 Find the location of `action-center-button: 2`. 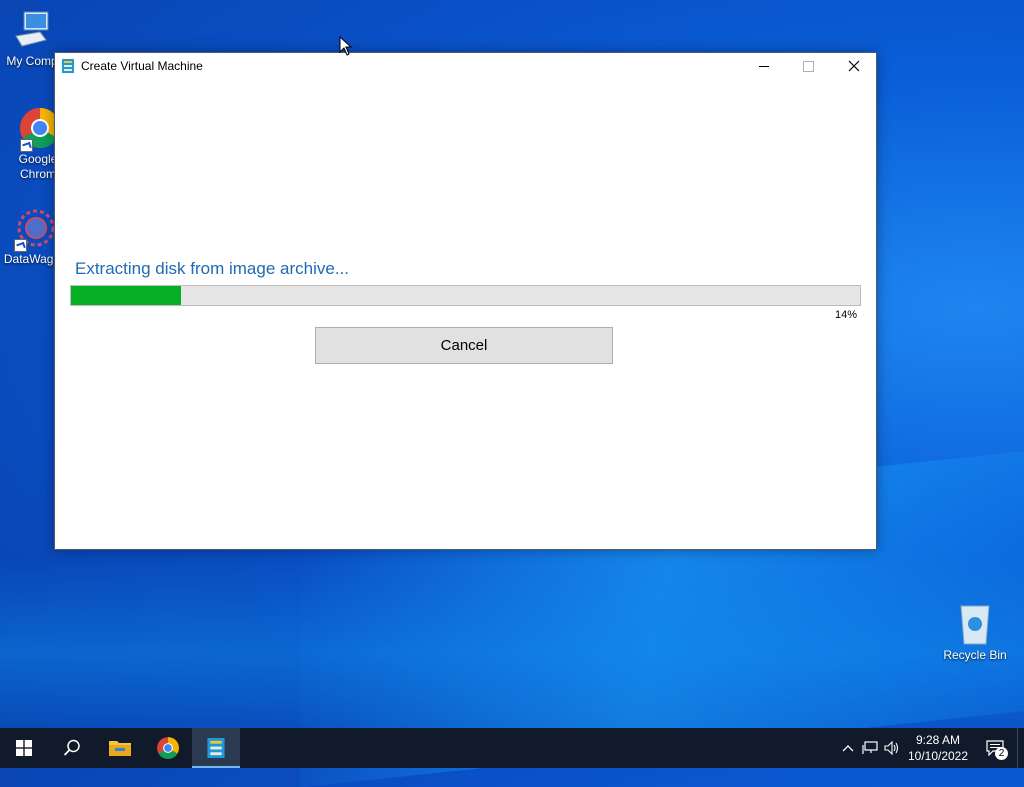

action-center-button: 2 is located at coordinates (995, 748).